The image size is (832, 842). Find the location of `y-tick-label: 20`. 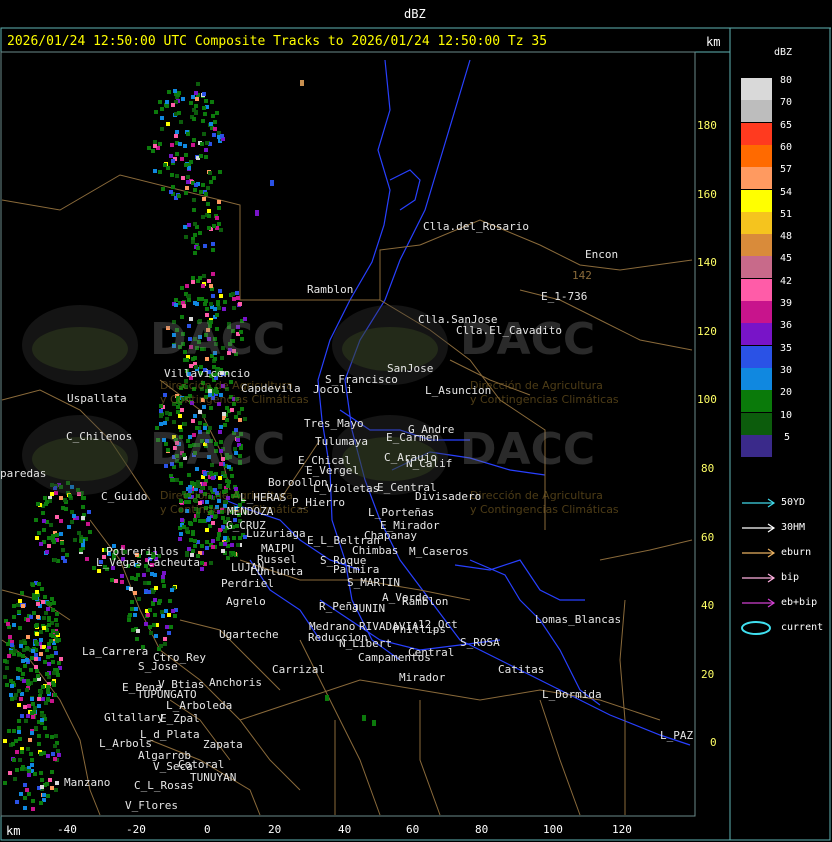

y-tick-label: 20 is located at coordinates (708, 674).